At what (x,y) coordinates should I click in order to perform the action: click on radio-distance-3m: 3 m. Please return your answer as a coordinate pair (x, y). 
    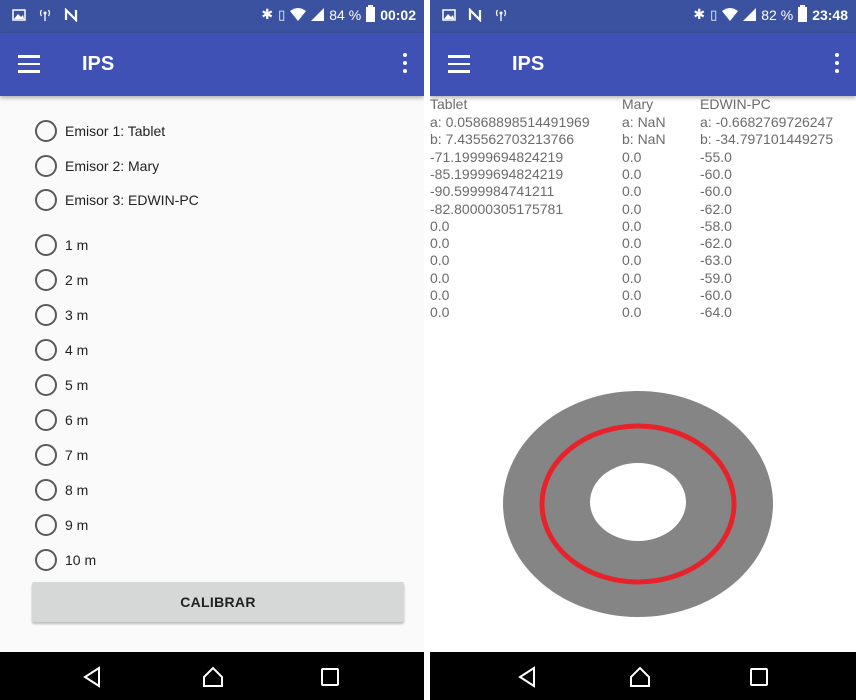
    Looking at the image, I should click on (61, 315).